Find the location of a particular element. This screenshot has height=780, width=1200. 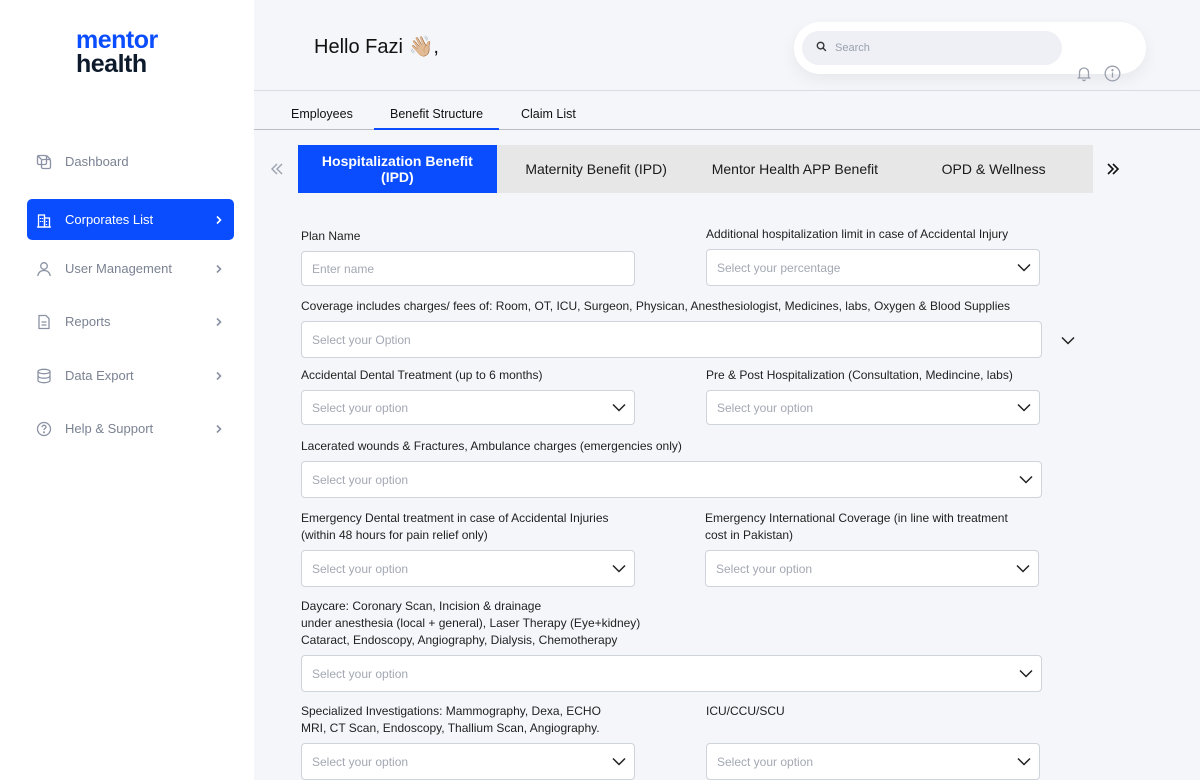

emergency-dental-label-line: (within 48 hours for pain relief only) is located at coordinates (394, 535).